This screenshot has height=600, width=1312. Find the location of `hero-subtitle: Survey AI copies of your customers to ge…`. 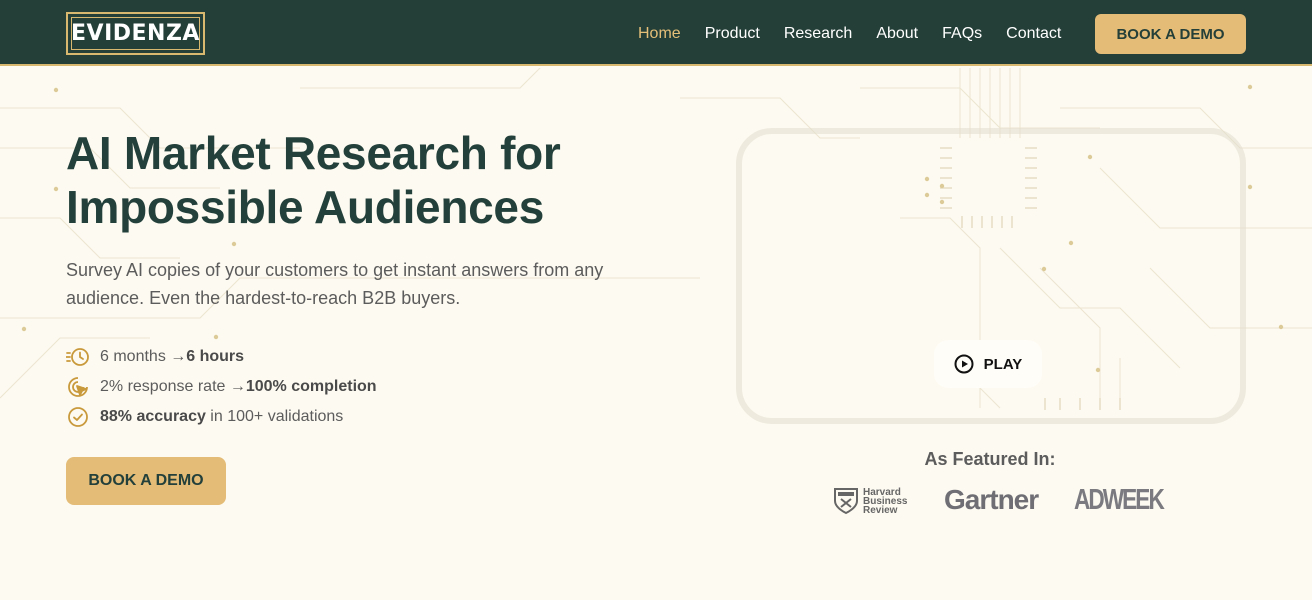

hero-subtitle: Survey AI copies of your customers to ge… is located at coordinates (335, 284).